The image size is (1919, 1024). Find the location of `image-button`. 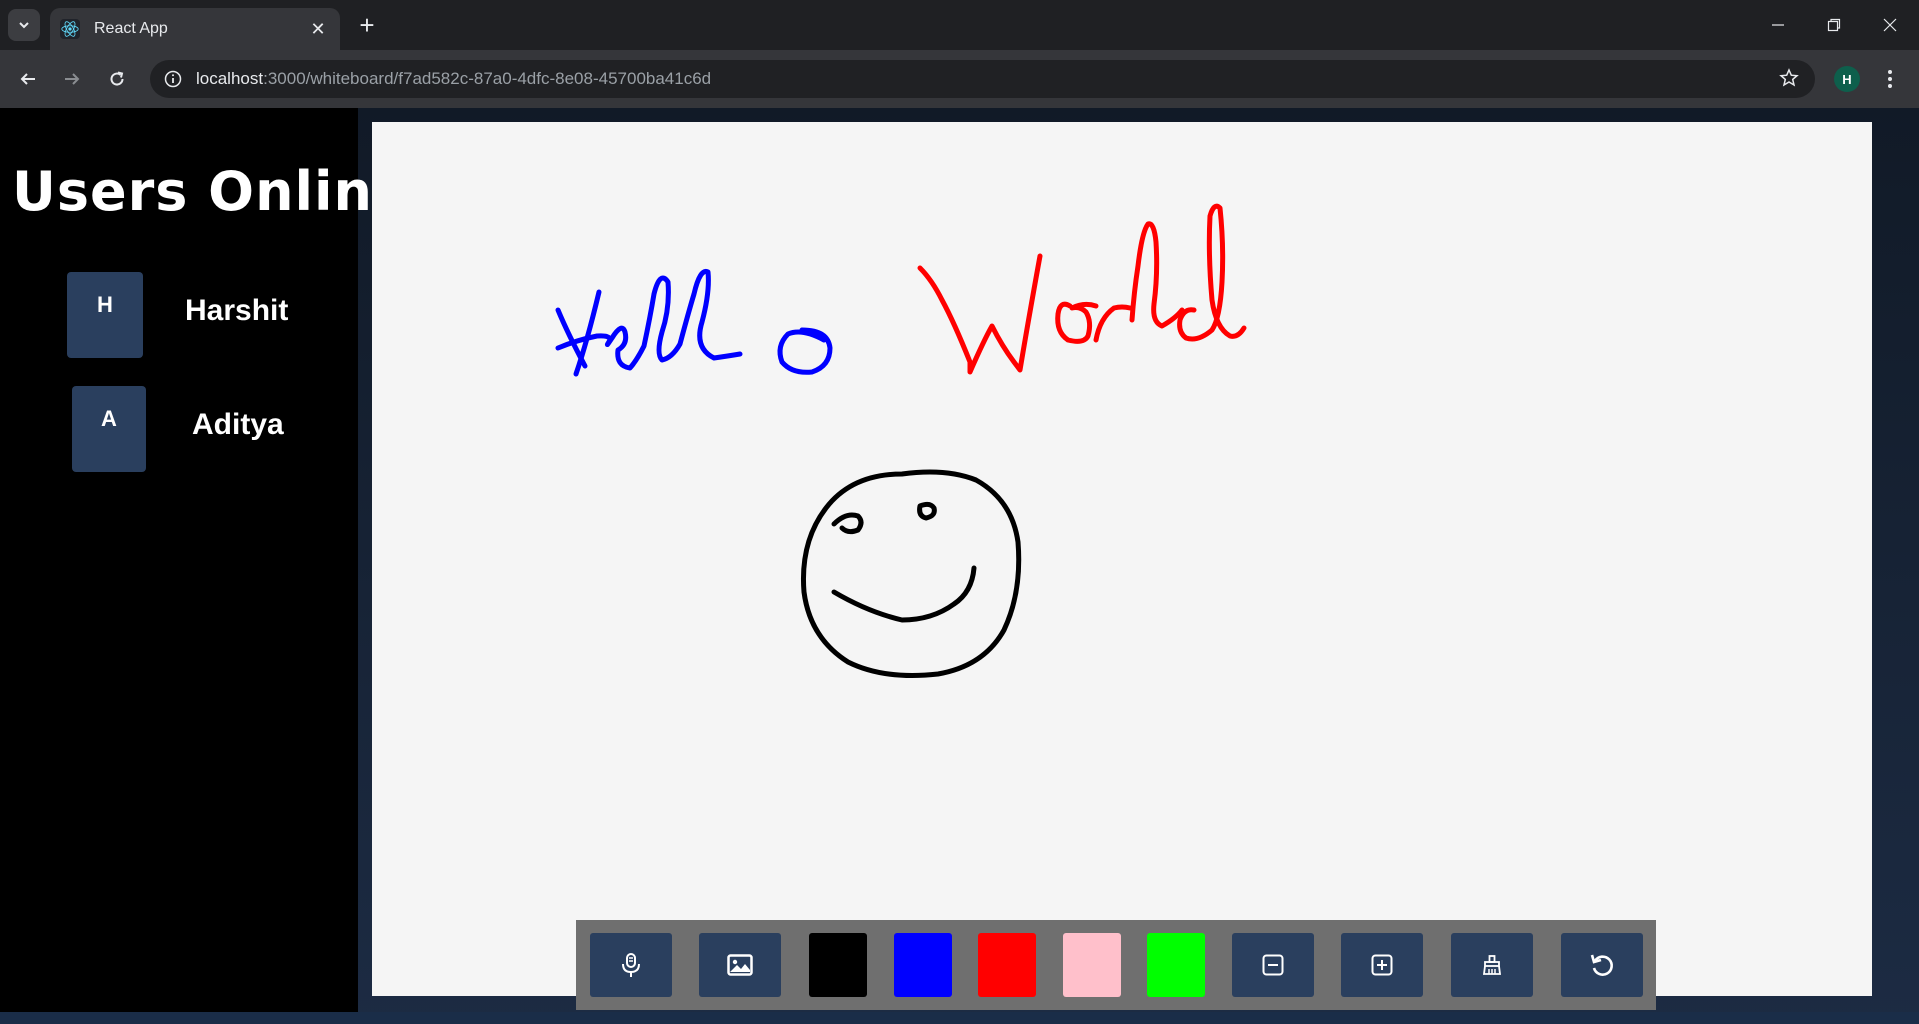

image-button is located at coordinates (740, 965).